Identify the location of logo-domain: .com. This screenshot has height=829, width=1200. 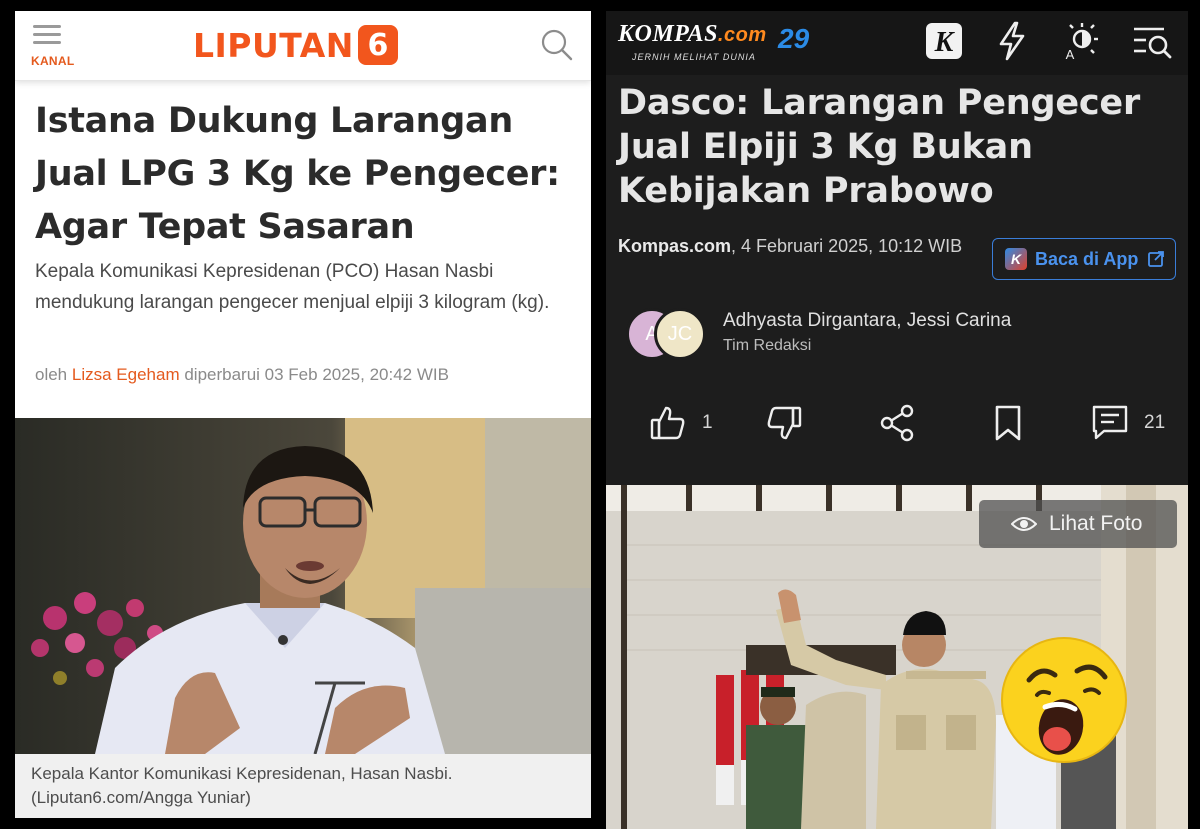
(742, 35).